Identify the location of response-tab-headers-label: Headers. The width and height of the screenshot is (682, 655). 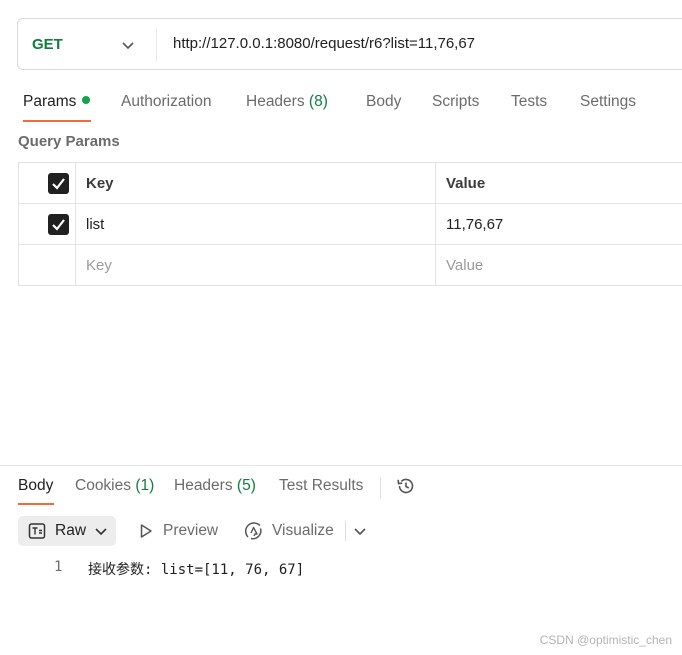
(203, 485).